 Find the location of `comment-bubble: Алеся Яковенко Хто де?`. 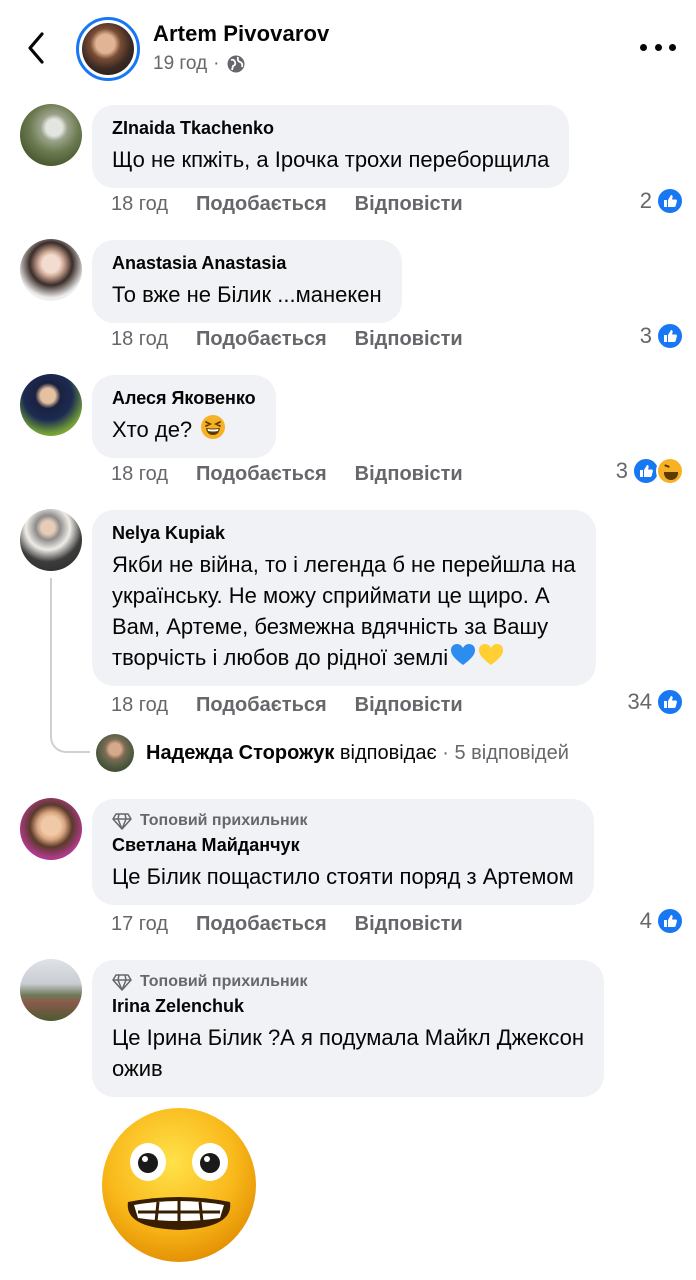

comment-bubble: Алеся Яковенко Хто де? is located at coordinates (184, 416).